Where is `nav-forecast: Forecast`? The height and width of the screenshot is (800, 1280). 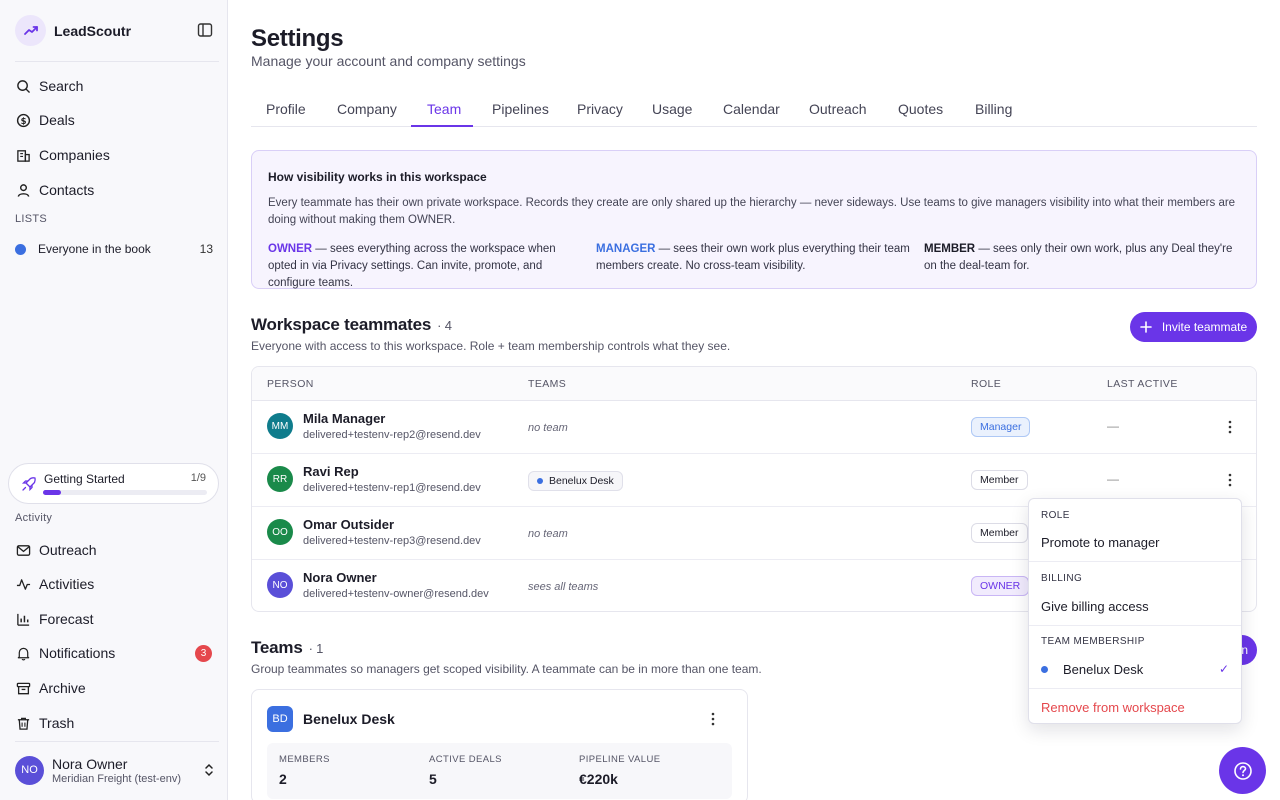
nav-forecast: Forecast is located at coordinates (115, 619).